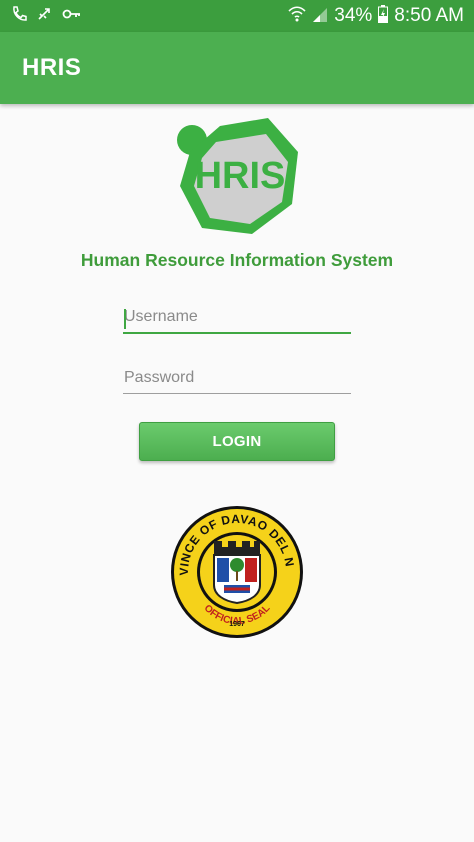 This screenshot has width=474, height=842. Describe the element at coordinates (125, 319) in the screenshot. I see `text-cursor` at that location.